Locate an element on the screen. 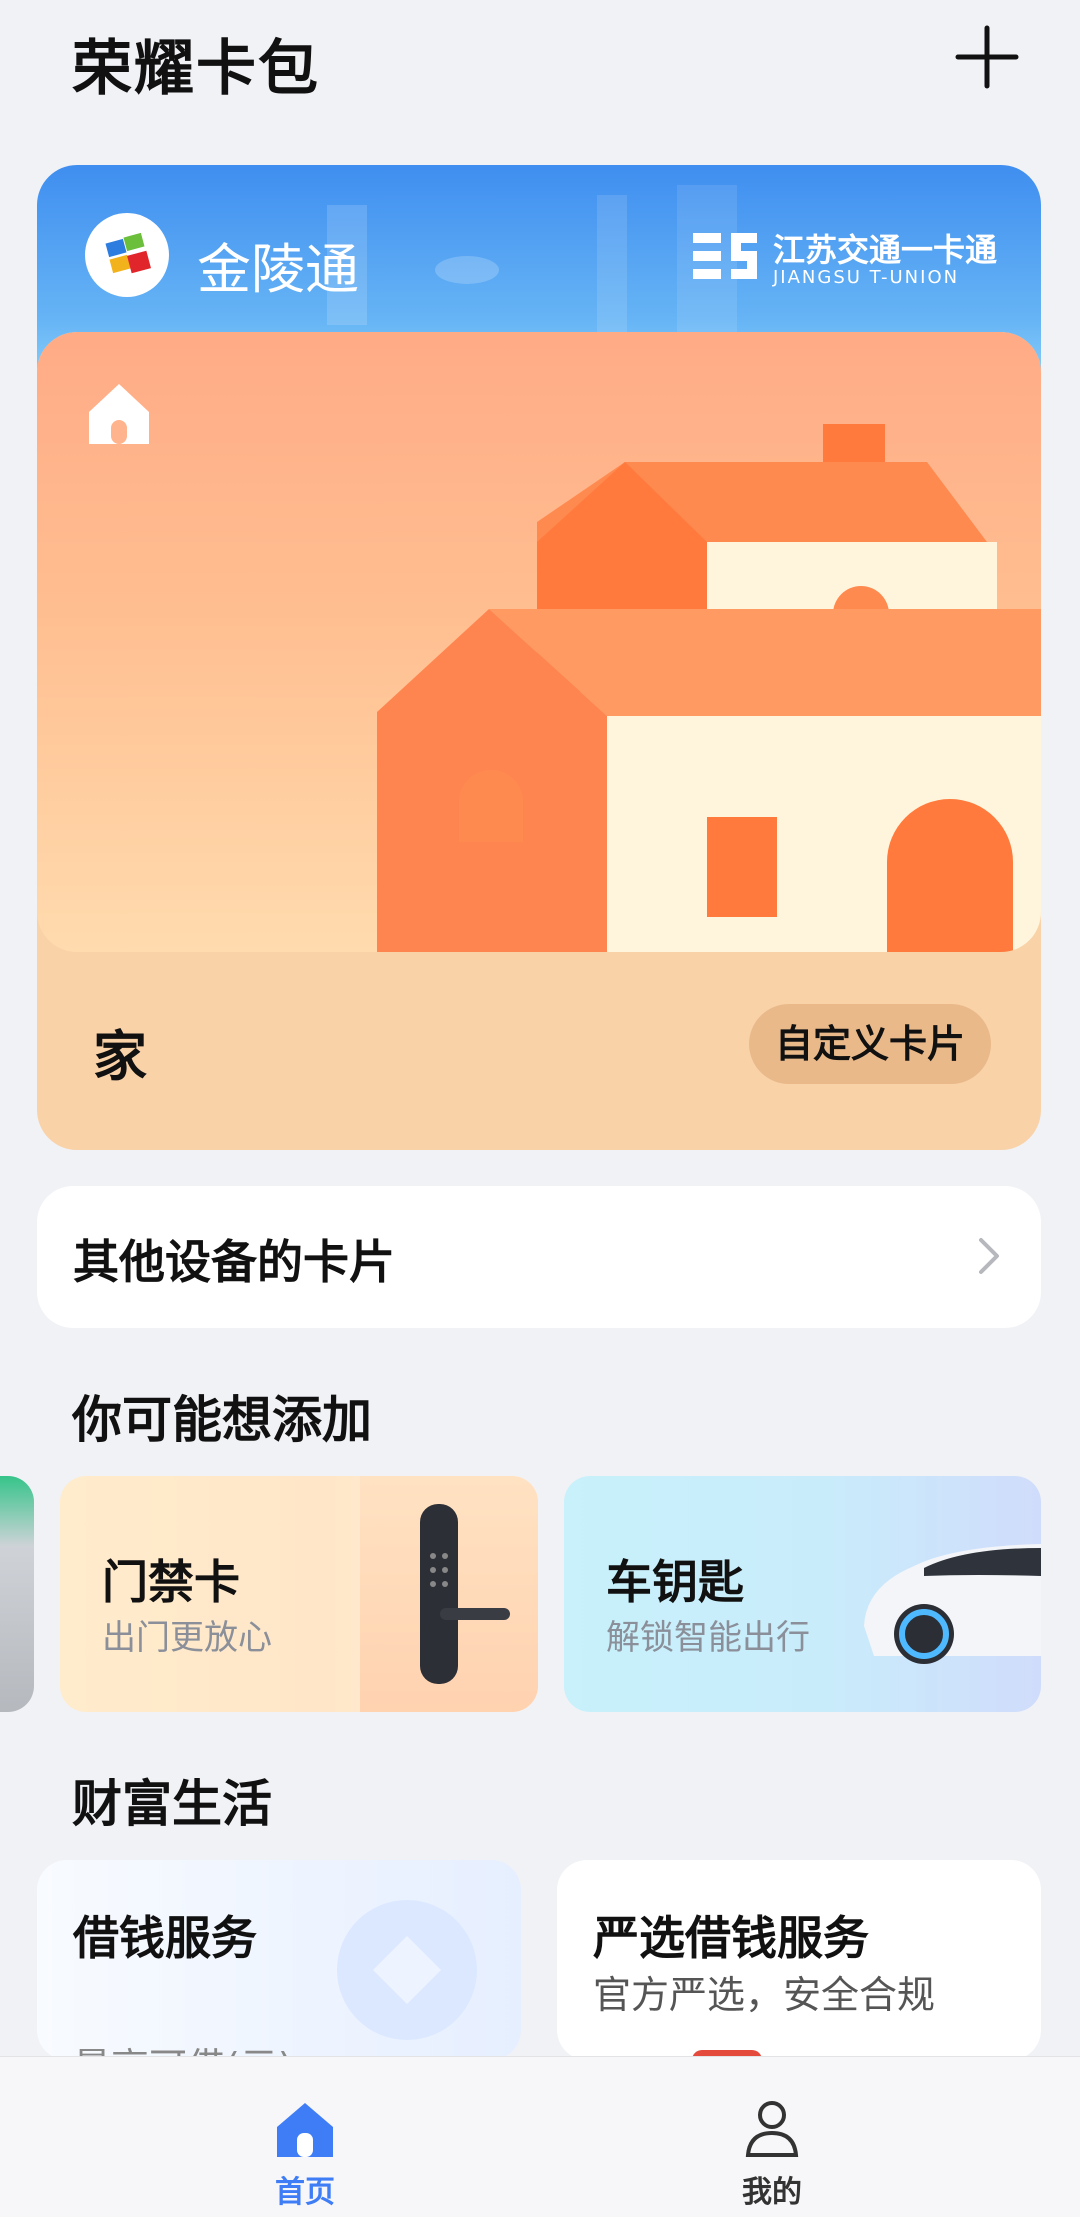  suggestion-card-car-key: 车钥匙 解锁智能出行 is located at coordinates (802, 1594).